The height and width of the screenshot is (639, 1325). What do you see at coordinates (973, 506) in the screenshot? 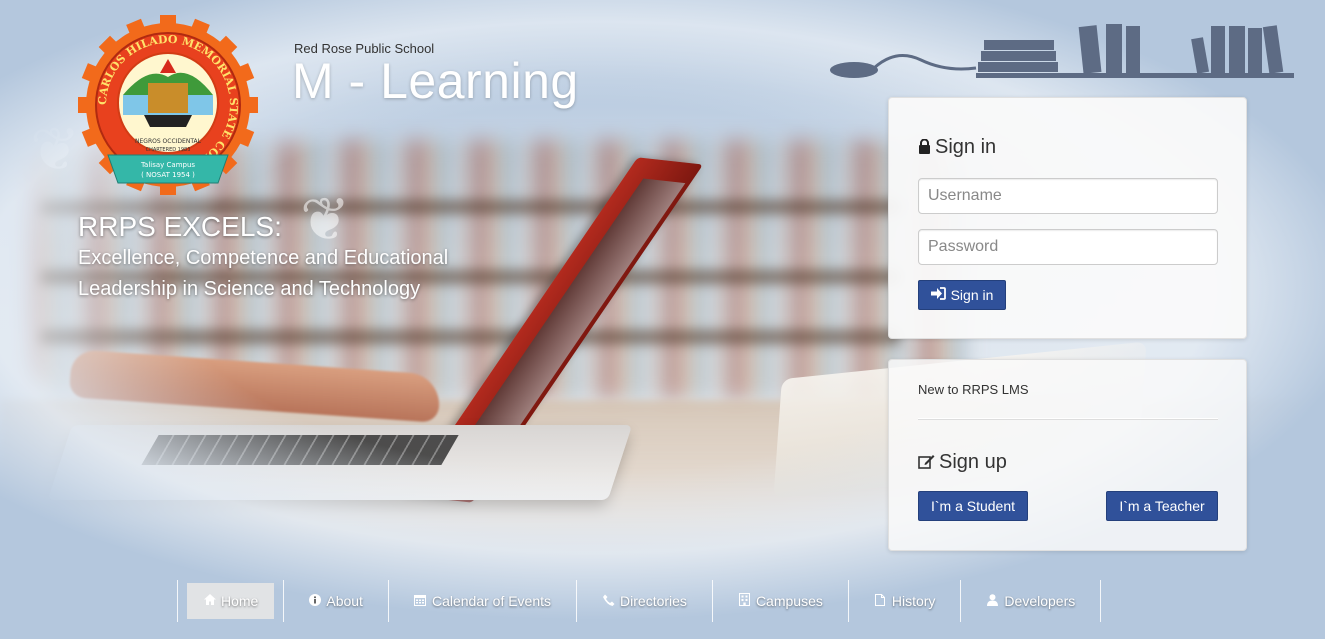
I see `student-signup-button: I`m a Student` at bounding box center [973, 506].